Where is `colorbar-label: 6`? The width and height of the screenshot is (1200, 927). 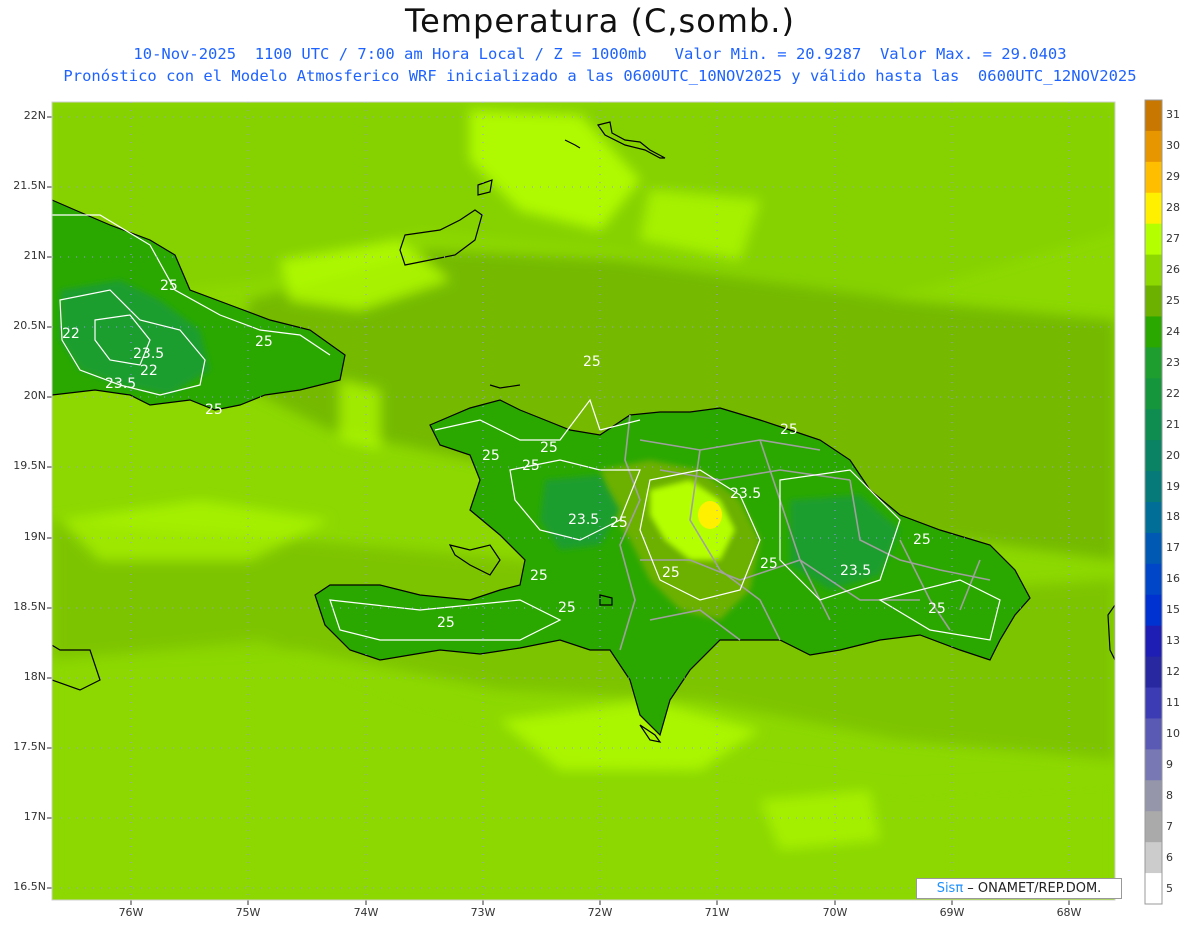
colorbar-label: 6 is located at coordinates (1169, 857).